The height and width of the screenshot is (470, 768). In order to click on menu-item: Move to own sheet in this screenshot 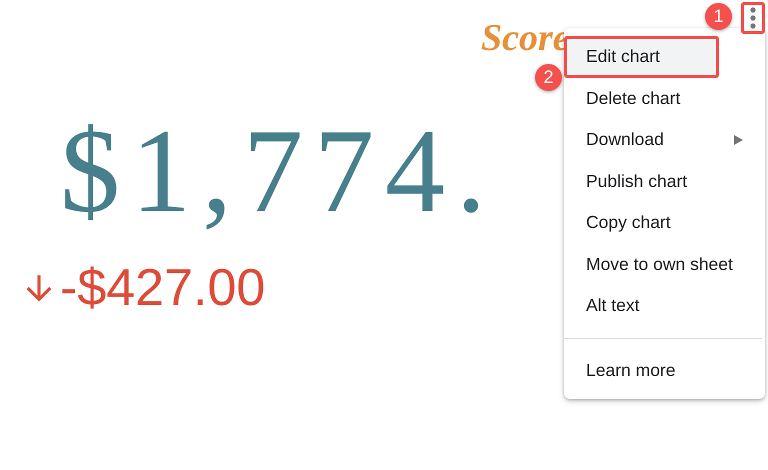, I will do `click(664, 264)`.